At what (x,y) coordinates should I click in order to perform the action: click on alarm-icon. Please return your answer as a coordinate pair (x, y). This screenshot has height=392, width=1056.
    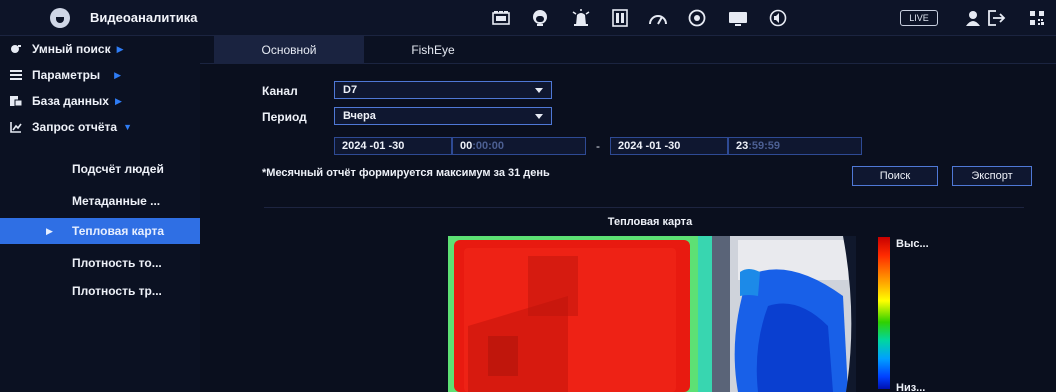
    Looking at the image, I should click on (581, 18).